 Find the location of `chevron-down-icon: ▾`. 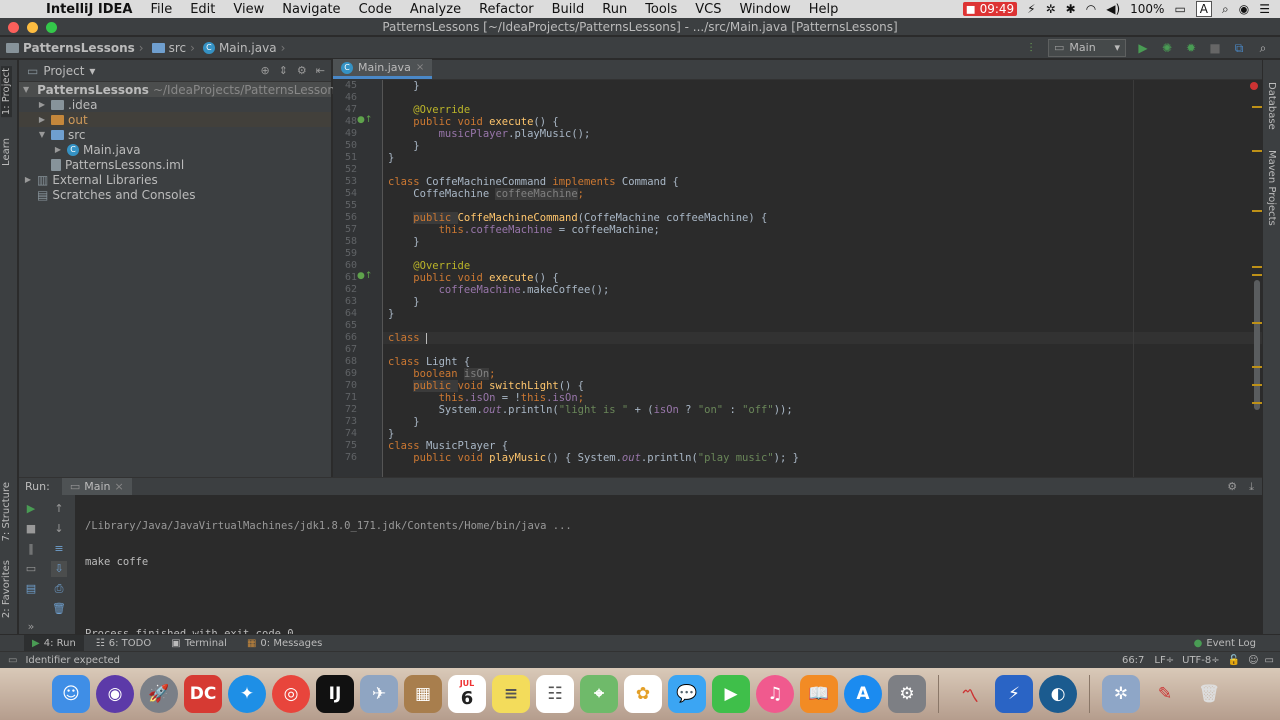

chevron-down-icon: ▾ is located at coordinates (92, 71).